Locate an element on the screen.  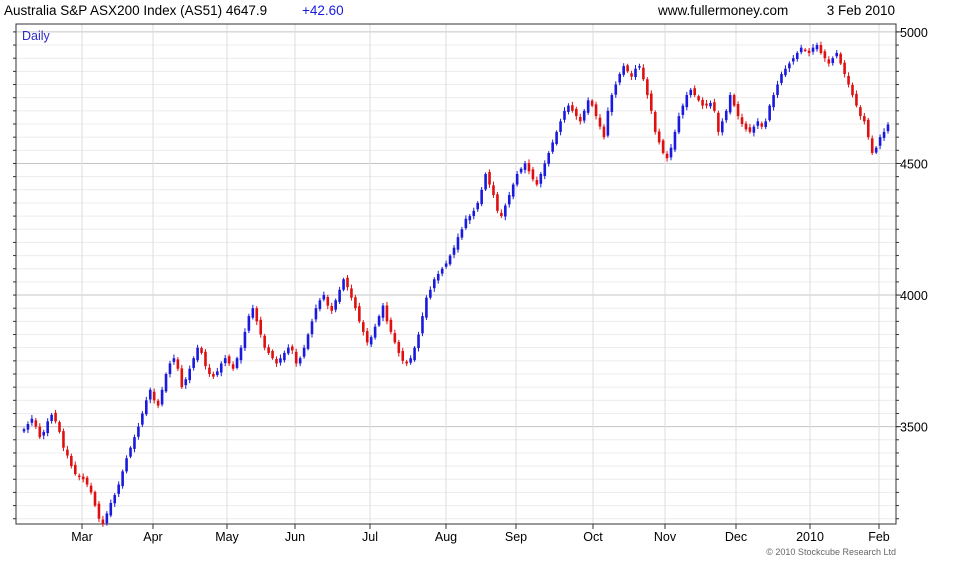
price-change: +42.60 is located at coordinates (323, 10).